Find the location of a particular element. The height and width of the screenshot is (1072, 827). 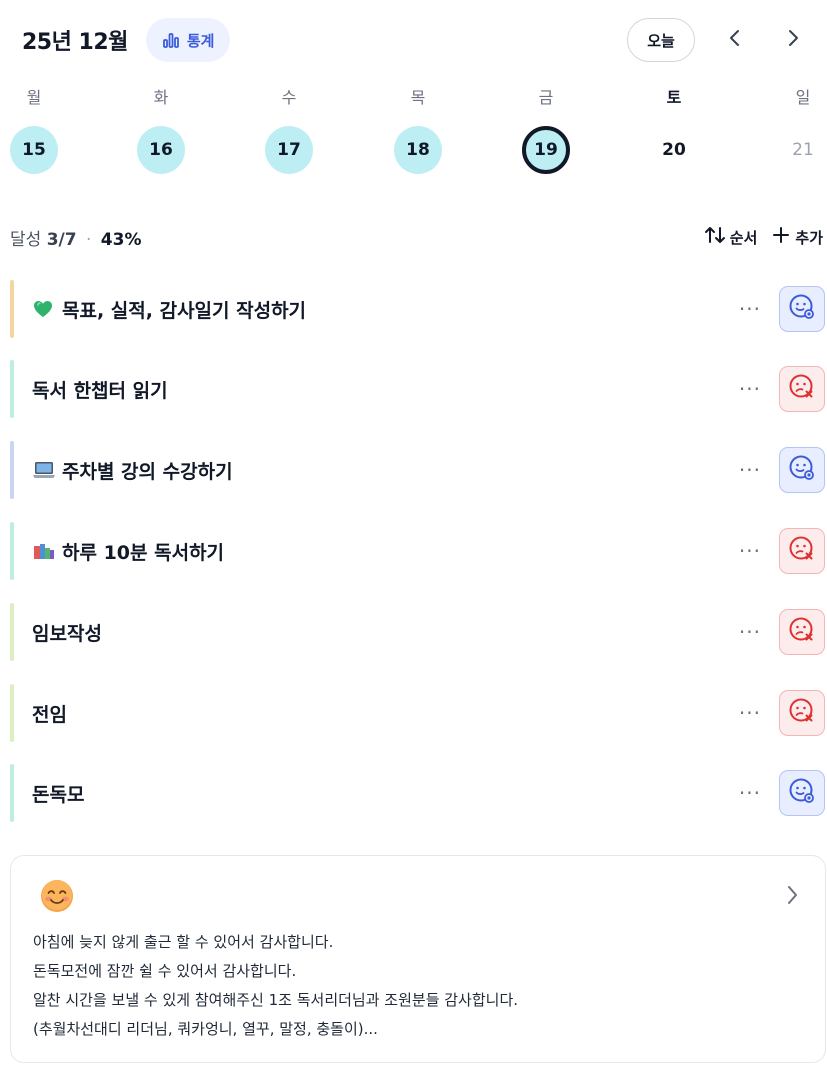

task-label: 독서 한챕터 읽기 is located at coordinates (100, 390).